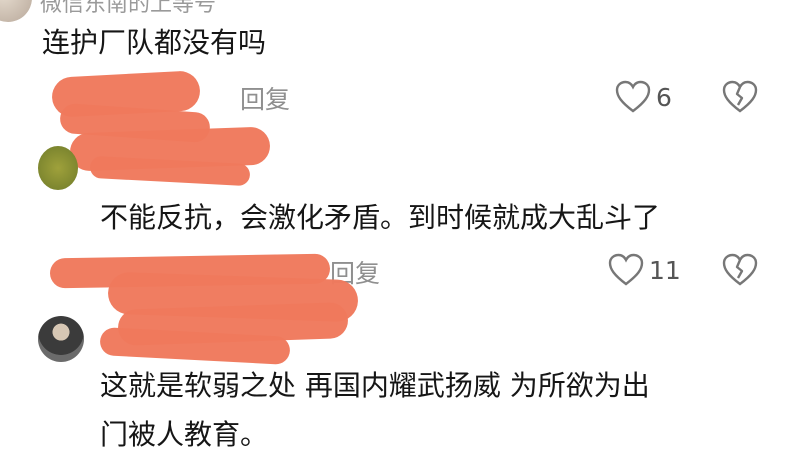  Describe the element at coordinates (375, 385) in the screenshot. I see `comment-text: 这就是软弱之处 再国内耀武扬威 为所欲为出` at that location.